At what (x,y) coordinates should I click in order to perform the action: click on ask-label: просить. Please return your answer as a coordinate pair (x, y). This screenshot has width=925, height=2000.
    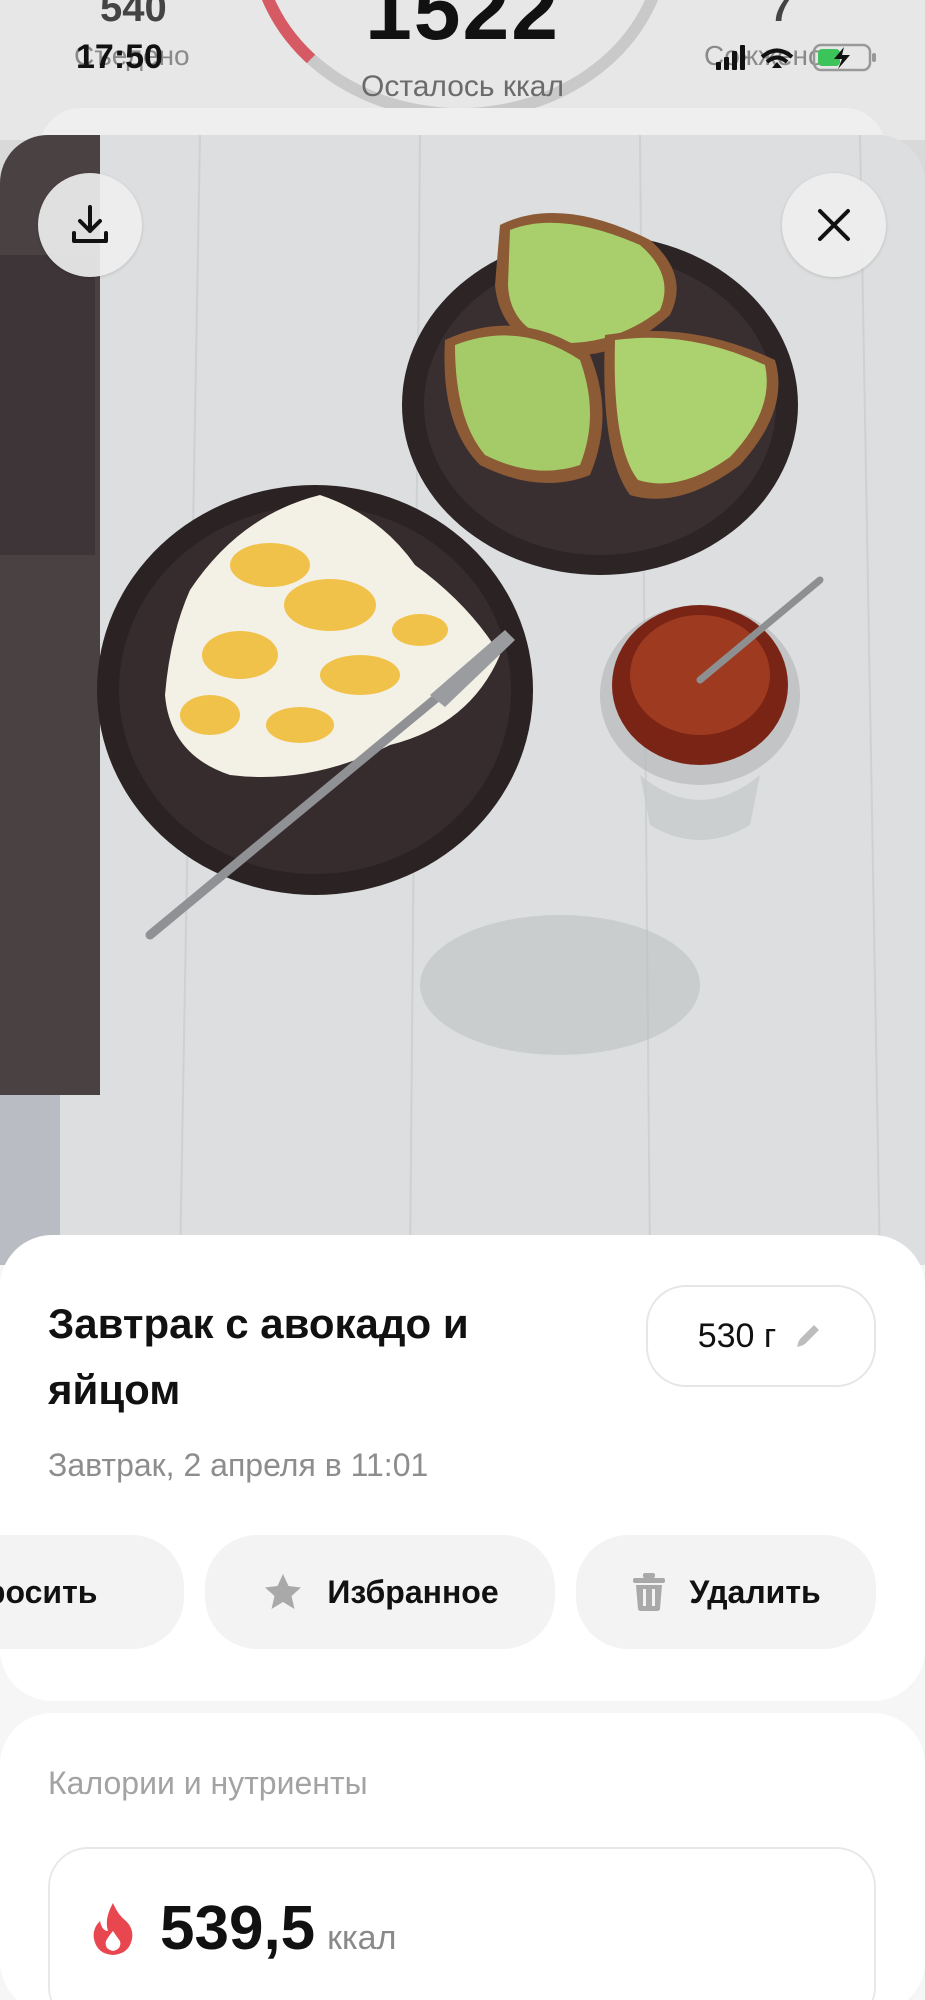
    Looking at the image, I should click on (49, 1591).